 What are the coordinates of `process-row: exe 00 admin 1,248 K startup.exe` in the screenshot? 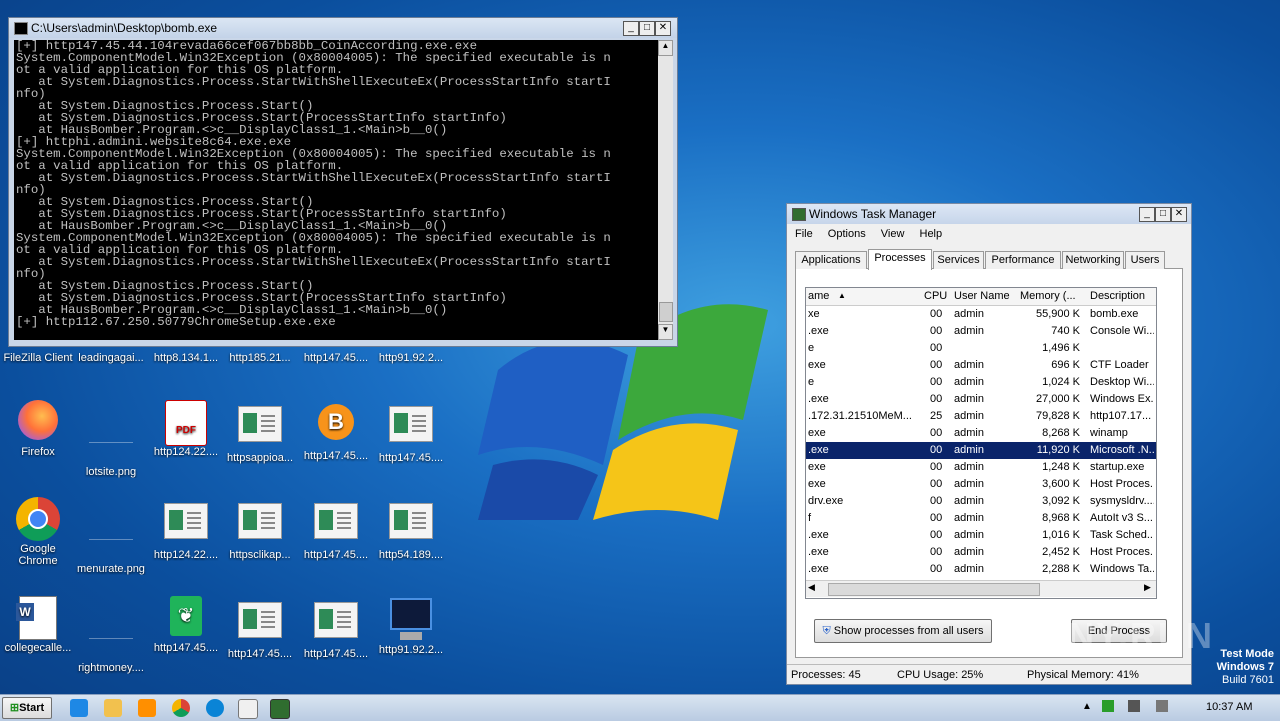 It's located at (981, 467).